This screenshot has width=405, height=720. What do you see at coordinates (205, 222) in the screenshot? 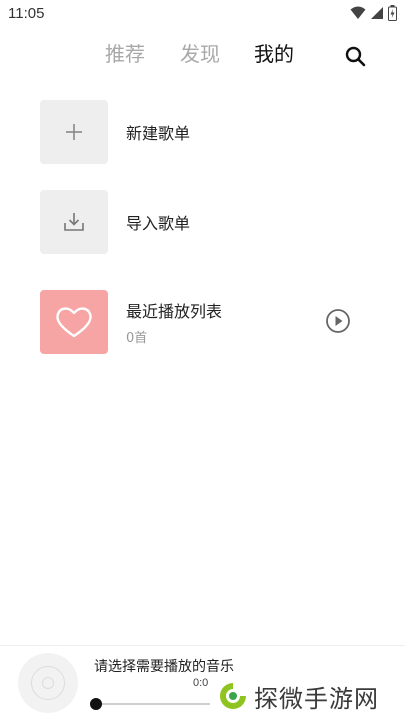
I see `import-playlist-item: 导入歌单` at bounding box center [205, 222].